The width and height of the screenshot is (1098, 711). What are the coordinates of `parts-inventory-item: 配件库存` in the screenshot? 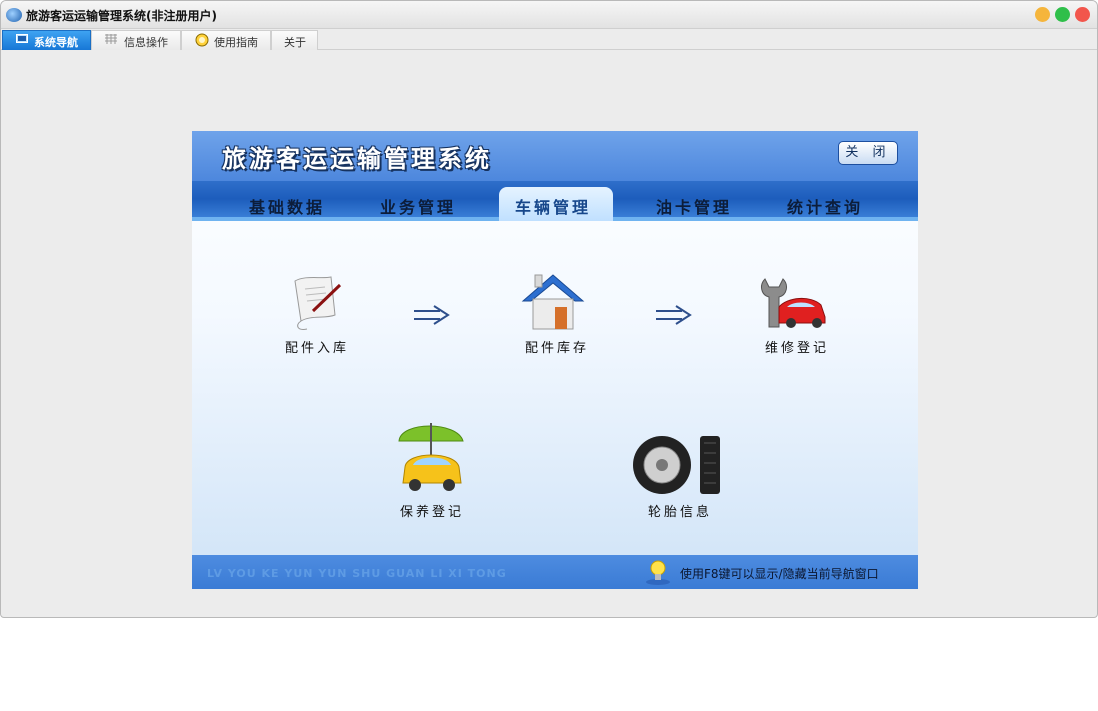 It's located at (554, 314).